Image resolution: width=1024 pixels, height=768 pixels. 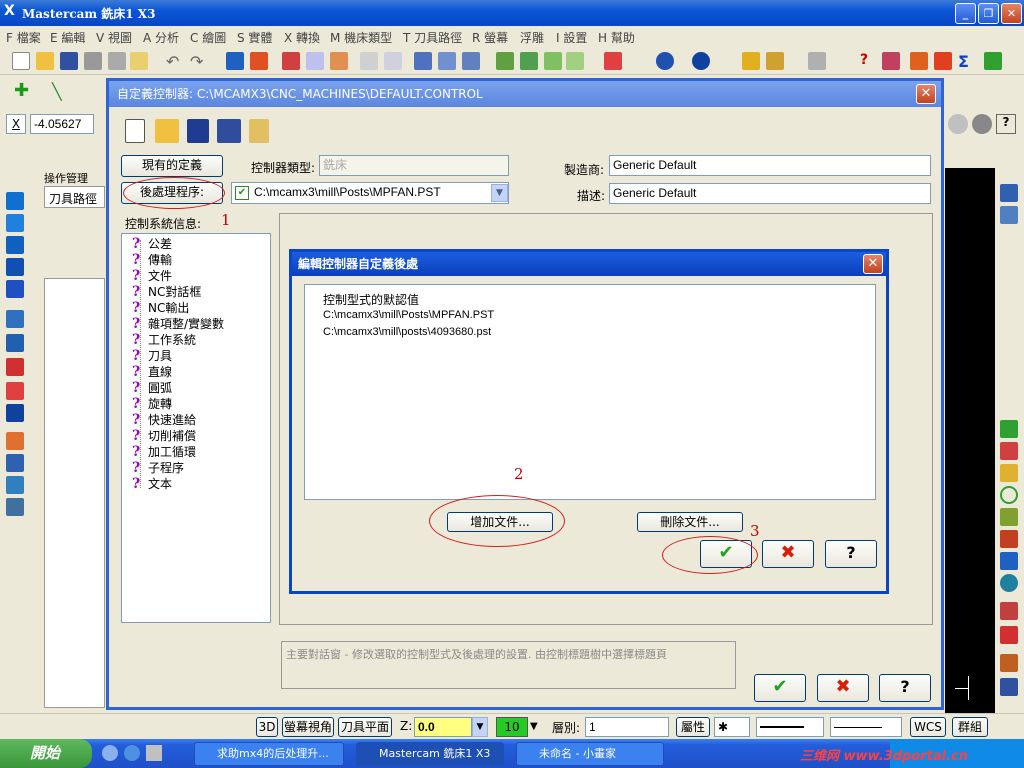 I want to click on arrow-up-icon, so click(x=15, y=201).